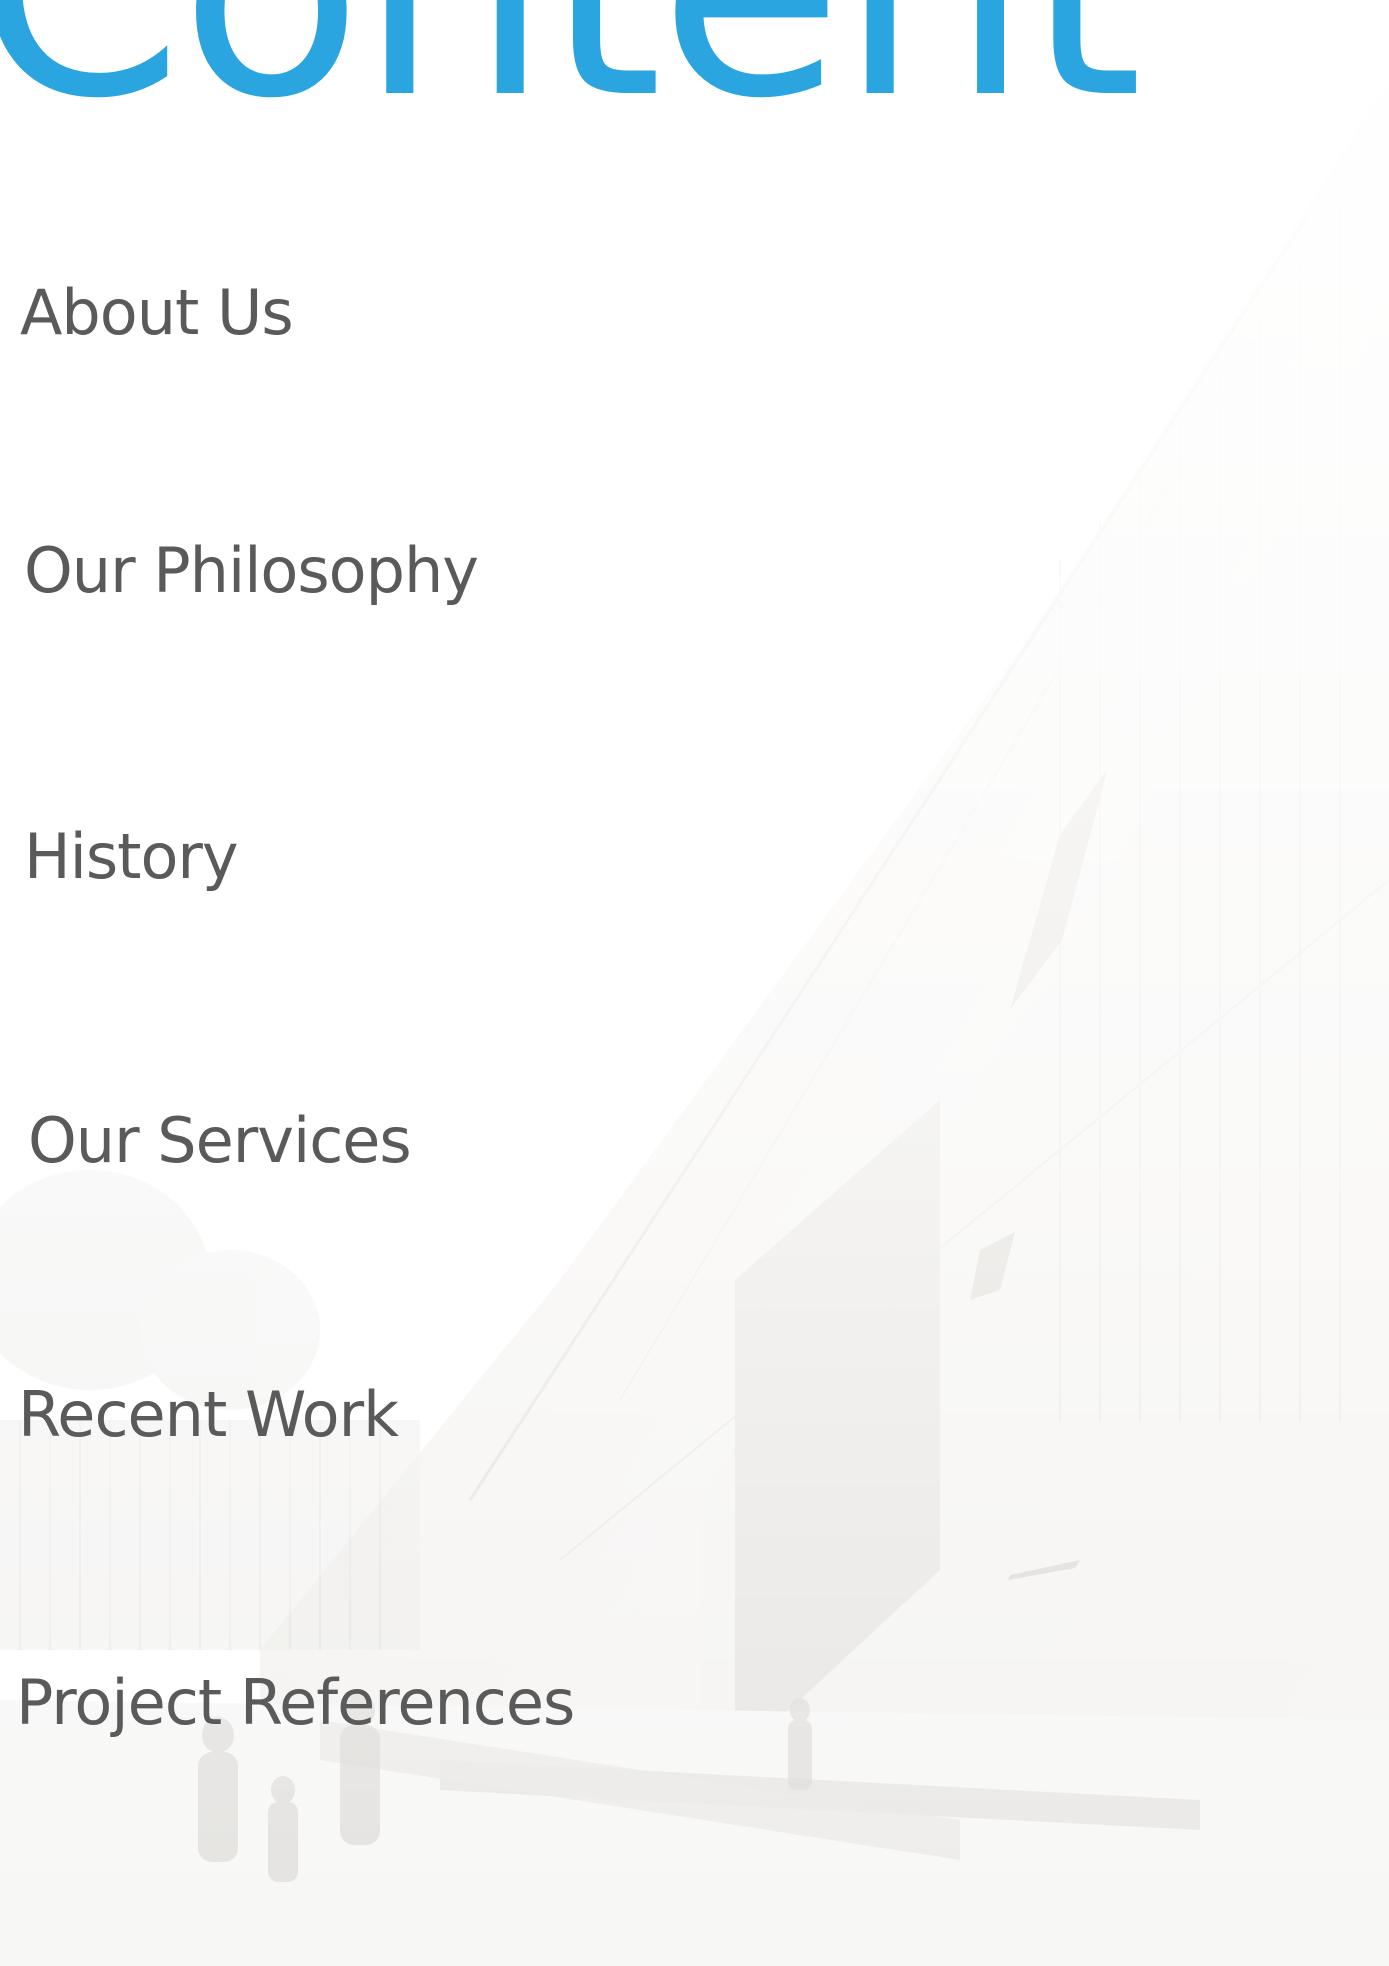  I want to click on toc-item-recent-work: Recent Work, so click(208, 1415).